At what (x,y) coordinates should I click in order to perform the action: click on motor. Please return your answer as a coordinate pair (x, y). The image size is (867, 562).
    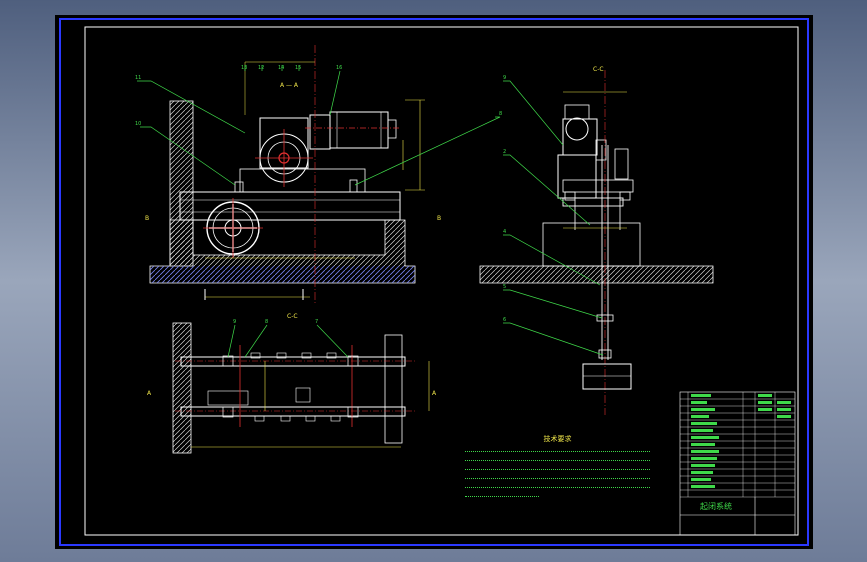
    Looking at the image, I should click on (320, 132).